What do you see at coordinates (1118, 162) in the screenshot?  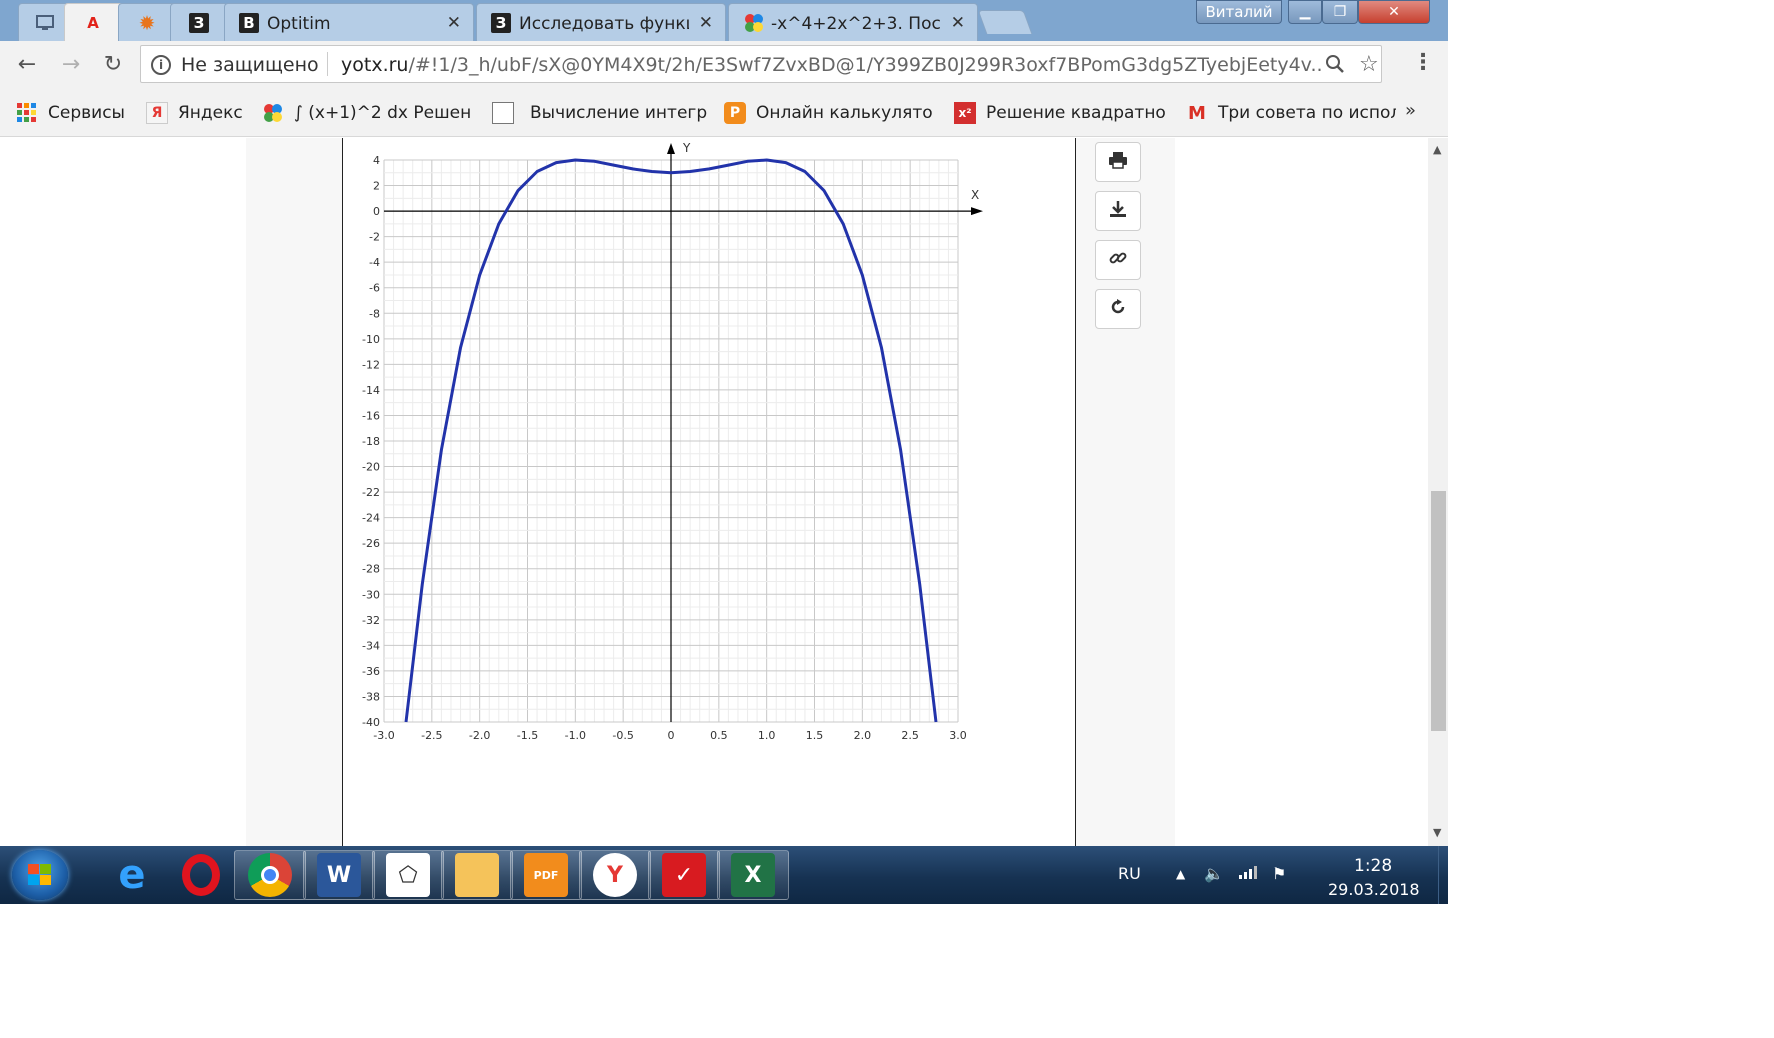 I see `print-button` at bounding box center [1118, 162].